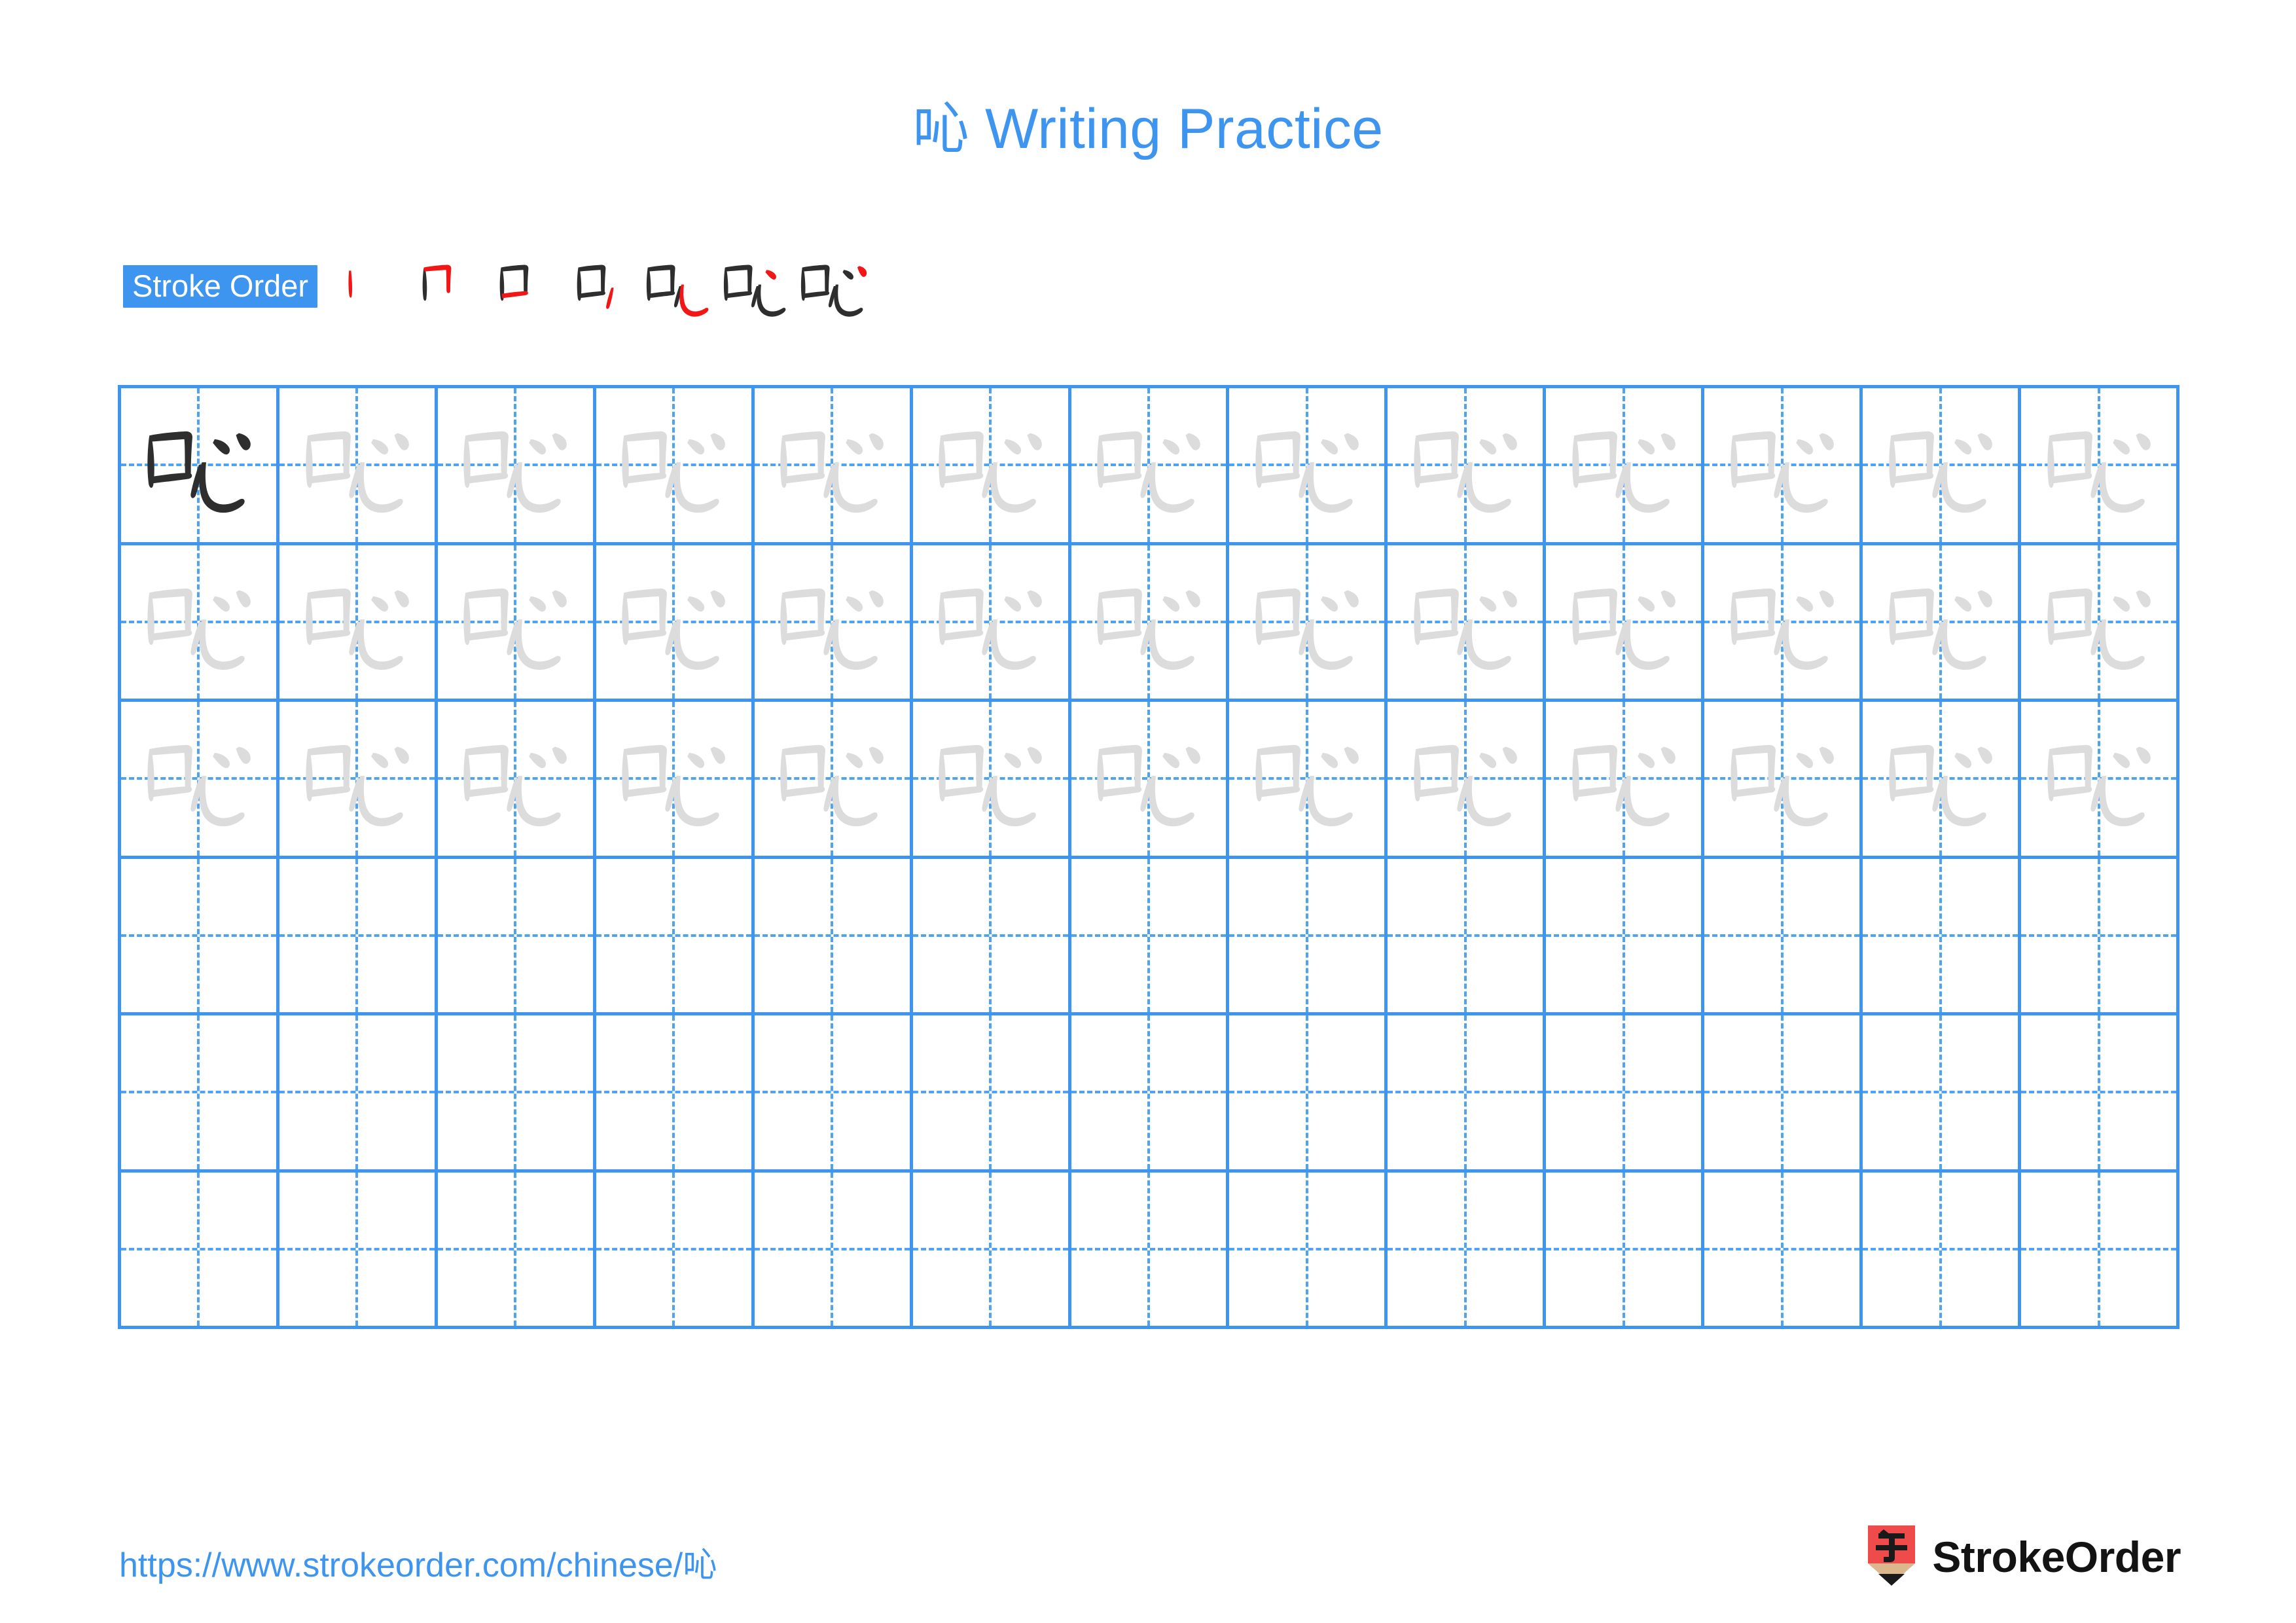 The height and width of the screenshot is (1623, 2296). I want to click on page-title-text: Writing Practice, so click(1176, 129).